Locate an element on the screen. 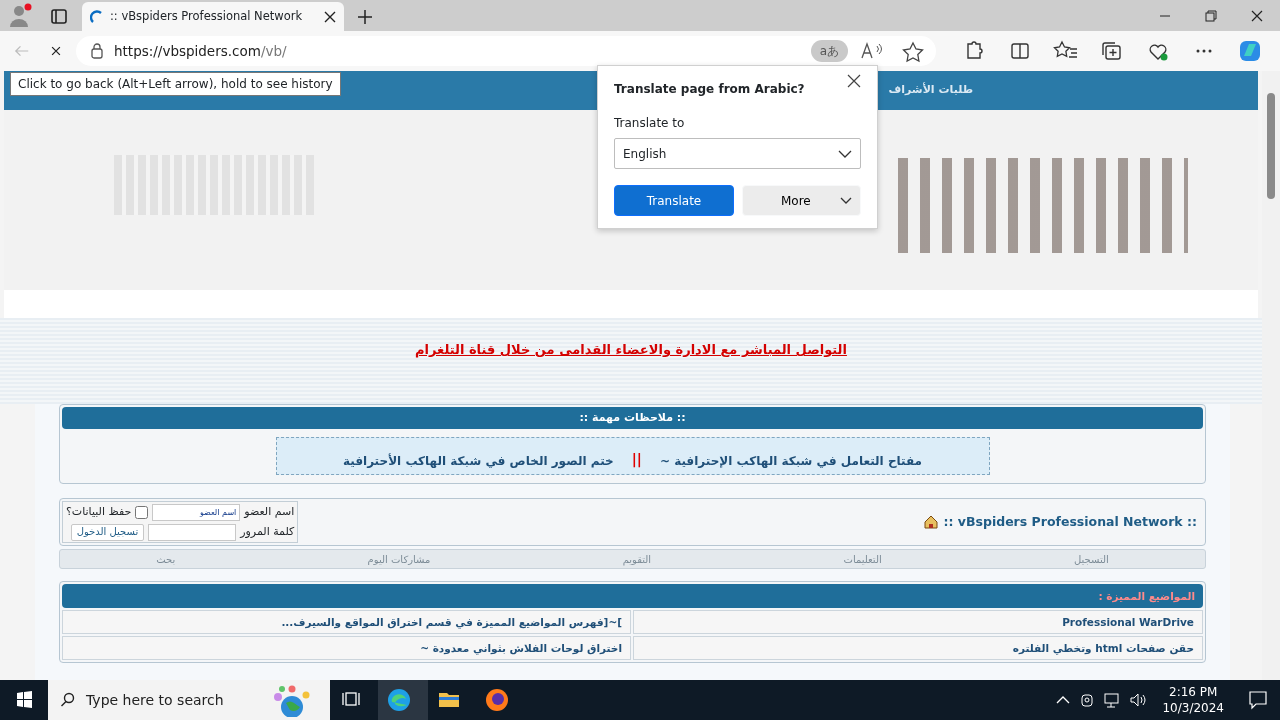 Image resolution: width=1280 pixels, height=720 pixels. more-button: More is located at coordinates (801, 200).